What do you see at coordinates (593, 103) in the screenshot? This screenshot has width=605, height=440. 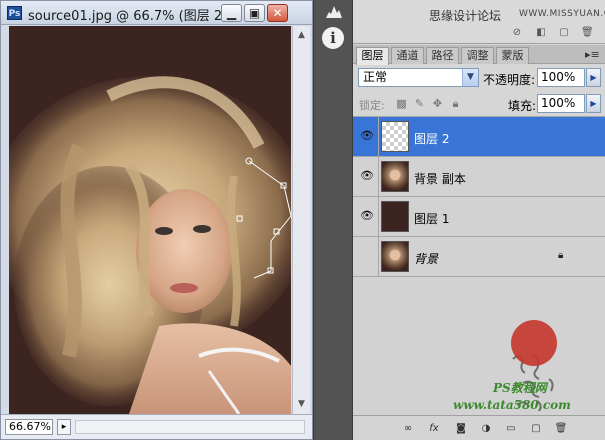 I see `fill-slider-icon: ▶` at bounding box center [593, 103].